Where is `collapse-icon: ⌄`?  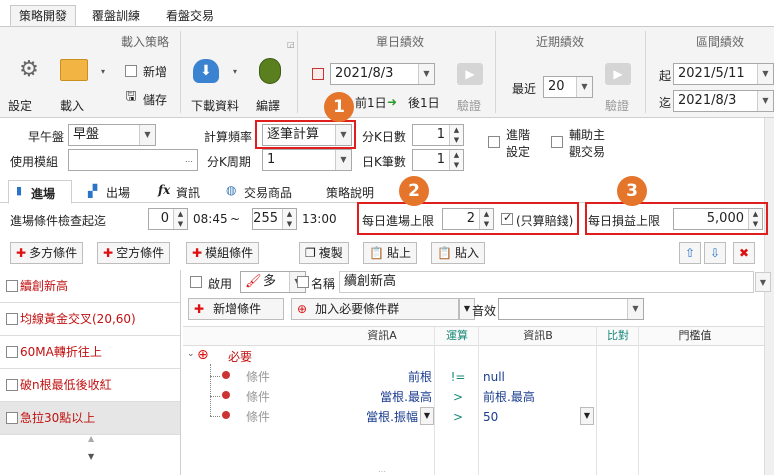
collapse-icon: ⌄ is located at coordinates (191, 354).